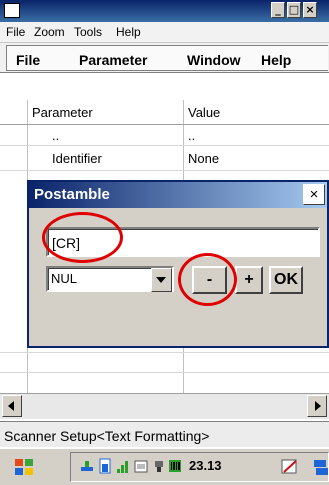 The image size is (329, 485). Describe the element at coordinates (123, 466) in the screenshot. I see `signal-icon` at that location.